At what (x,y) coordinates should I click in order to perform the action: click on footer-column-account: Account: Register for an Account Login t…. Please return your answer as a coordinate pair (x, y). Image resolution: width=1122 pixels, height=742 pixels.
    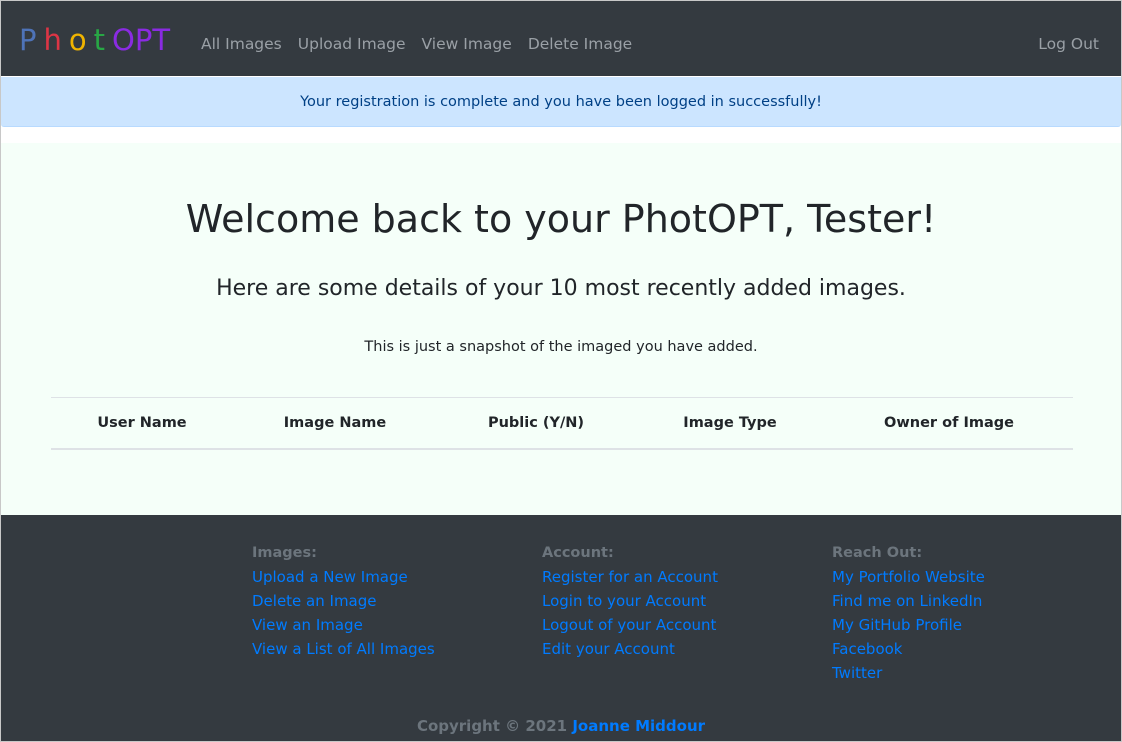
    Looking at the image, I should click on (630, 603).